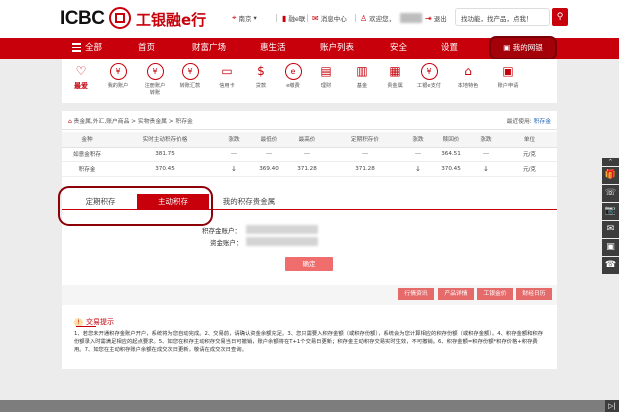  What do you see at coordinates (221, 231) in the screenshot?
I see `gold-account-label: 积存金账户：` at bounding box center [221, 231].